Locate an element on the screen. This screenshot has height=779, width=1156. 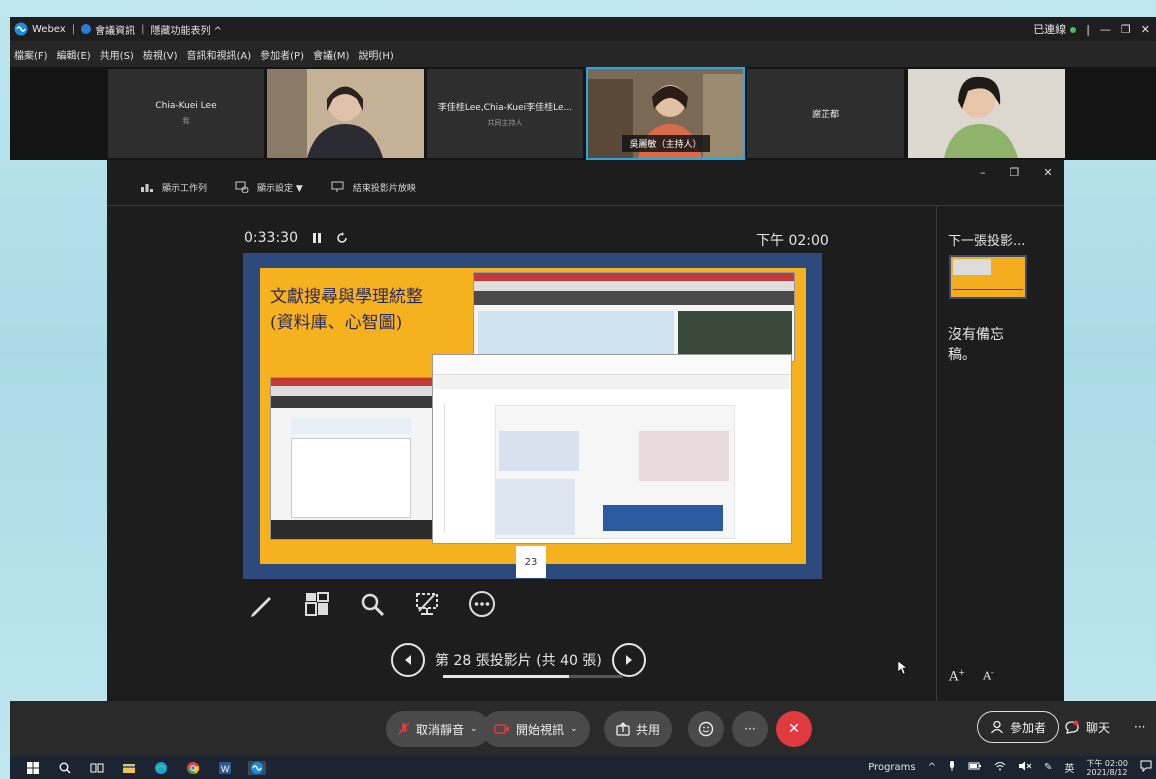
slide-screenshot-pubmed is located at coordinates (352, 458).